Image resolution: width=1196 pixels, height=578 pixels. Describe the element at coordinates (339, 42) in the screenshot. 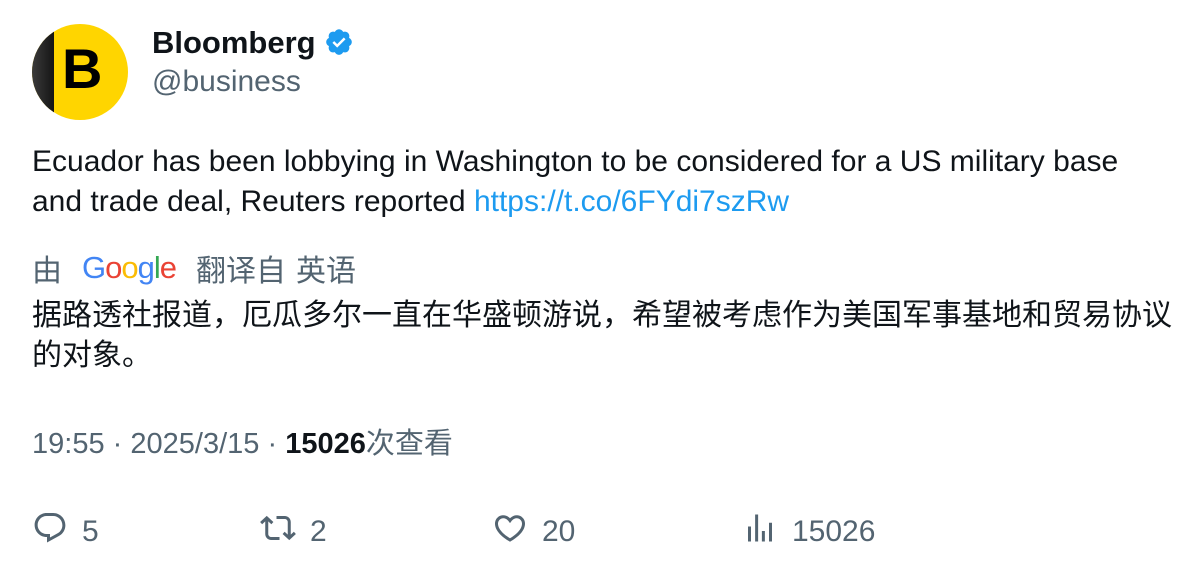

I see `verified-badge-icon` at that location.